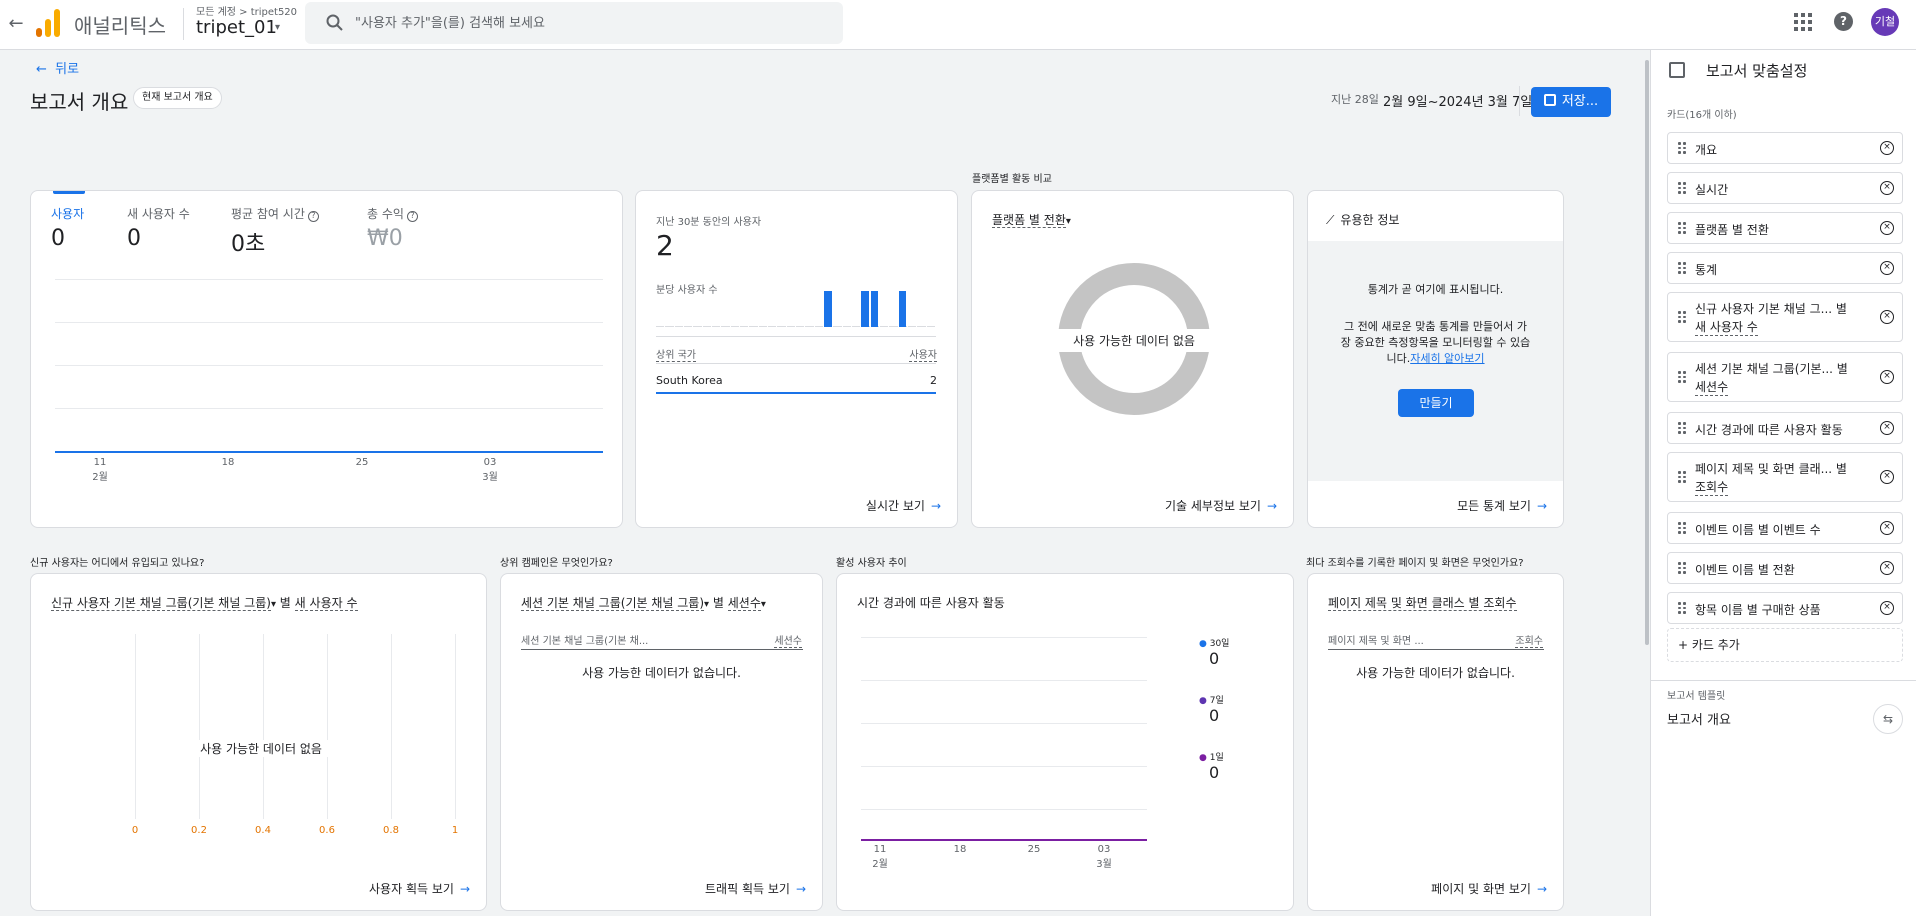 The height and width of the screenshot is (916, 1916). What do you see at coordinates (392, 228) in the screenshot?
I see `metric-revenue: 총 수익? ₩0` at bounding box center [392, 228].